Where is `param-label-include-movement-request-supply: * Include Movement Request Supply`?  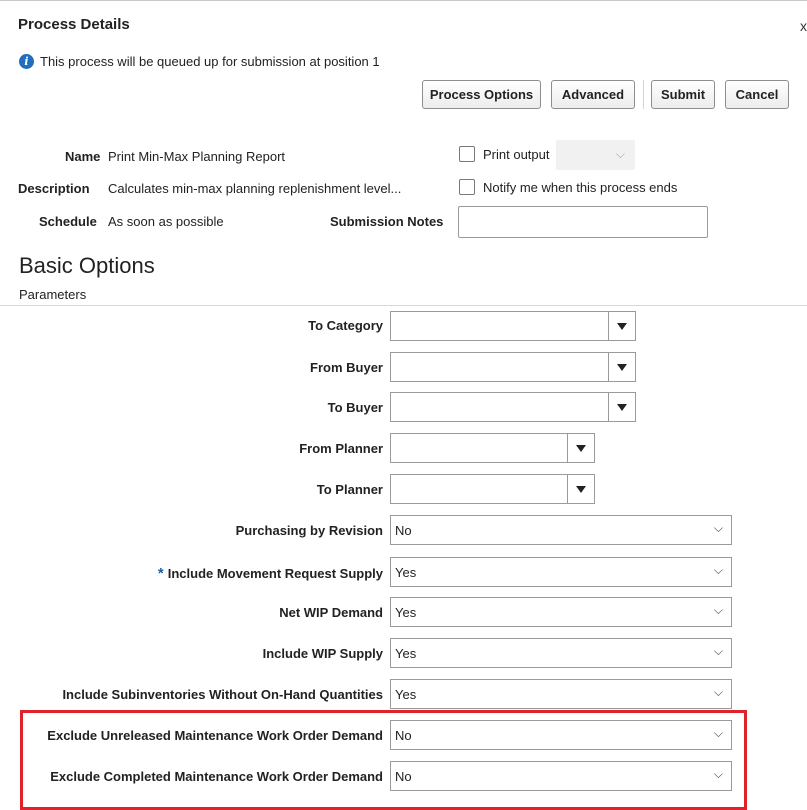
param-label-include-movement-request-supply: * Include Movement Request Supply is located at coordinates (270, 573).